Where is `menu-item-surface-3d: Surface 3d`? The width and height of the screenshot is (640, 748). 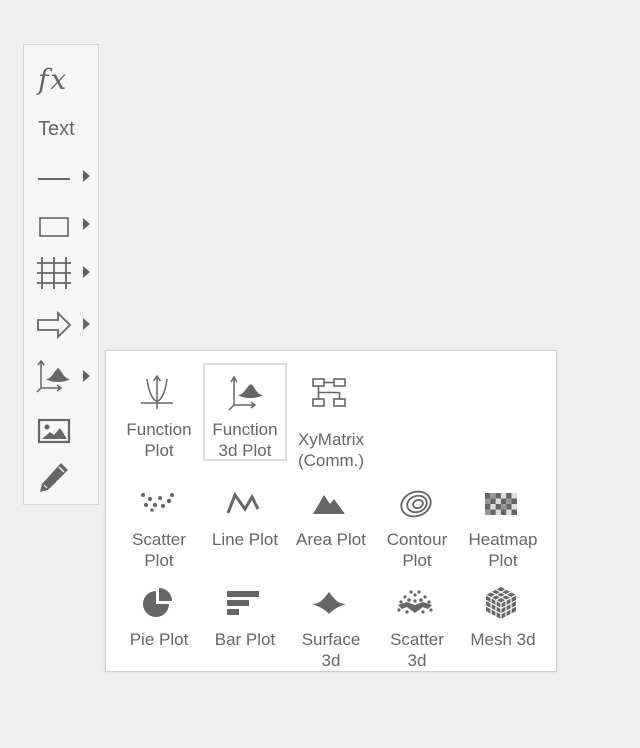 menu-item-surface-3d: Surface 3d is located at coordinates (331, 622).